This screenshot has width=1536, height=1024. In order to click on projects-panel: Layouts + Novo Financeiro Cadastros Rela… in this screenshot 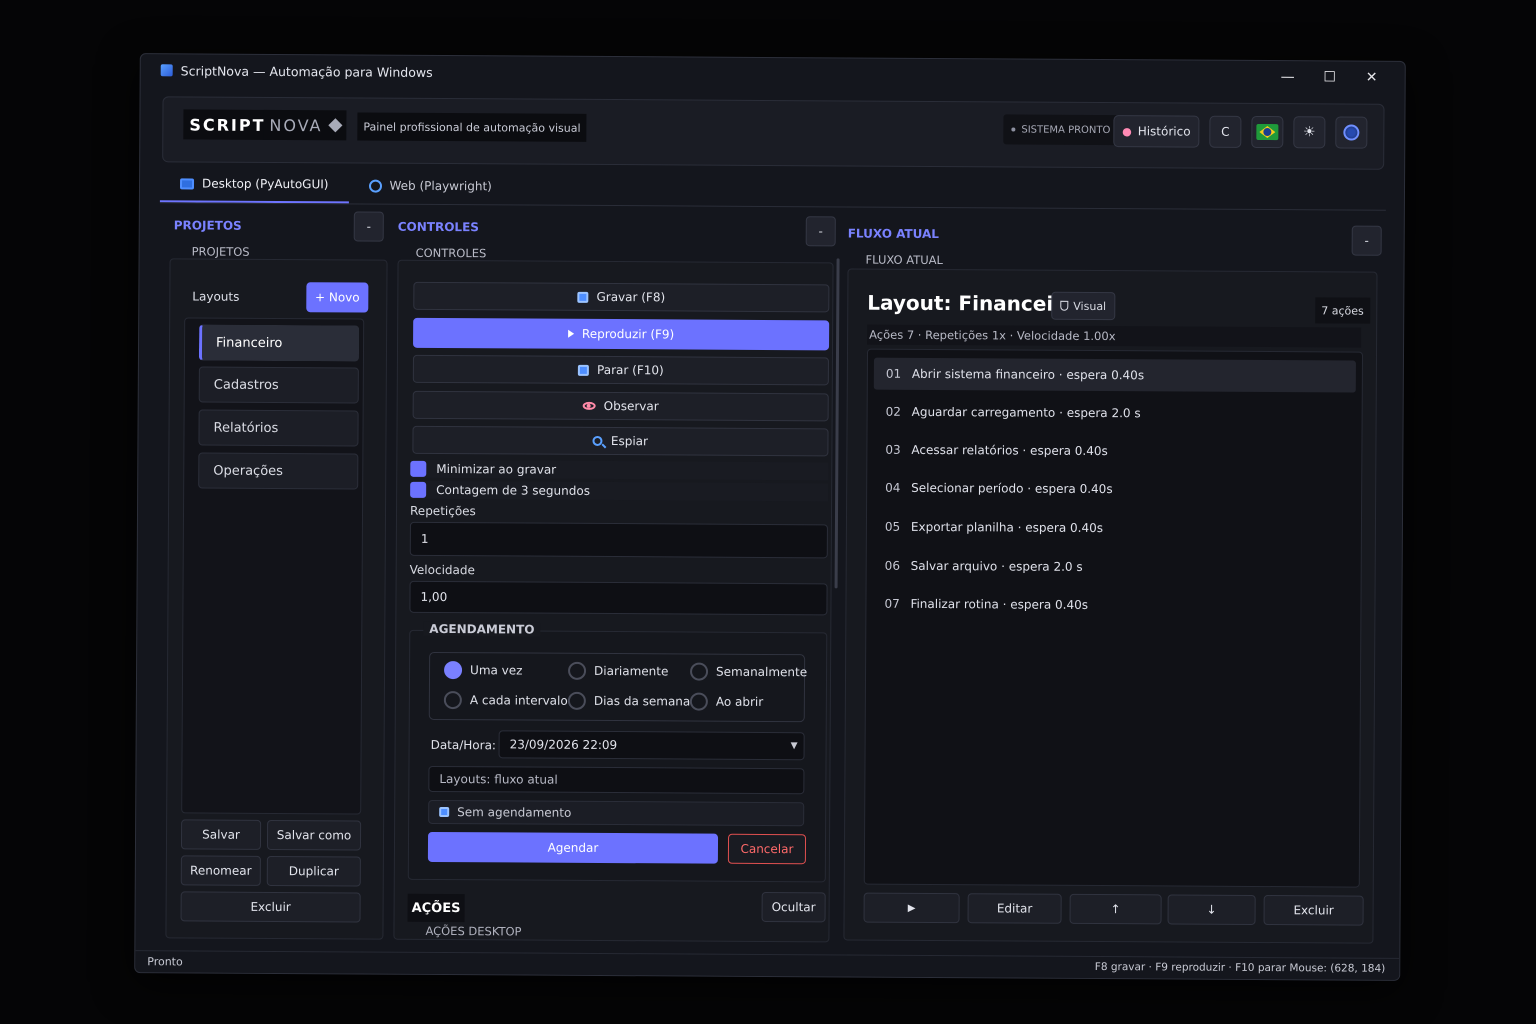, I will do `click(276, 599)`.